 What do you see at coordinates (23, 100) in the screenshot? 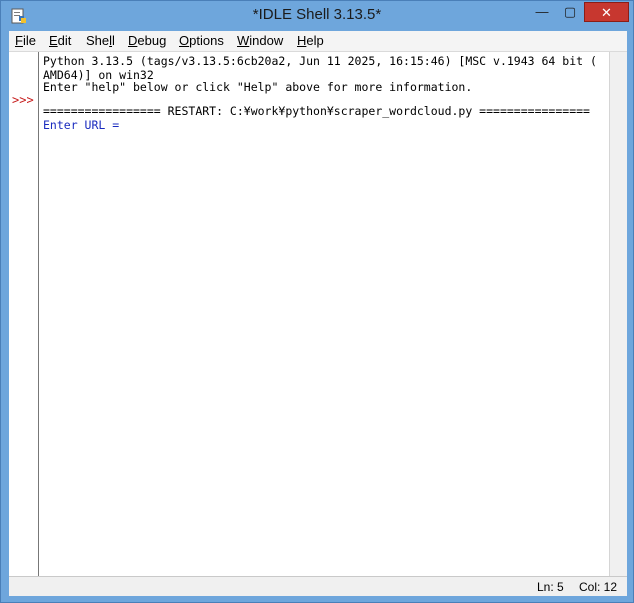
I see `shell-prompt-marker: >>>` at bounding box center [23, 100].